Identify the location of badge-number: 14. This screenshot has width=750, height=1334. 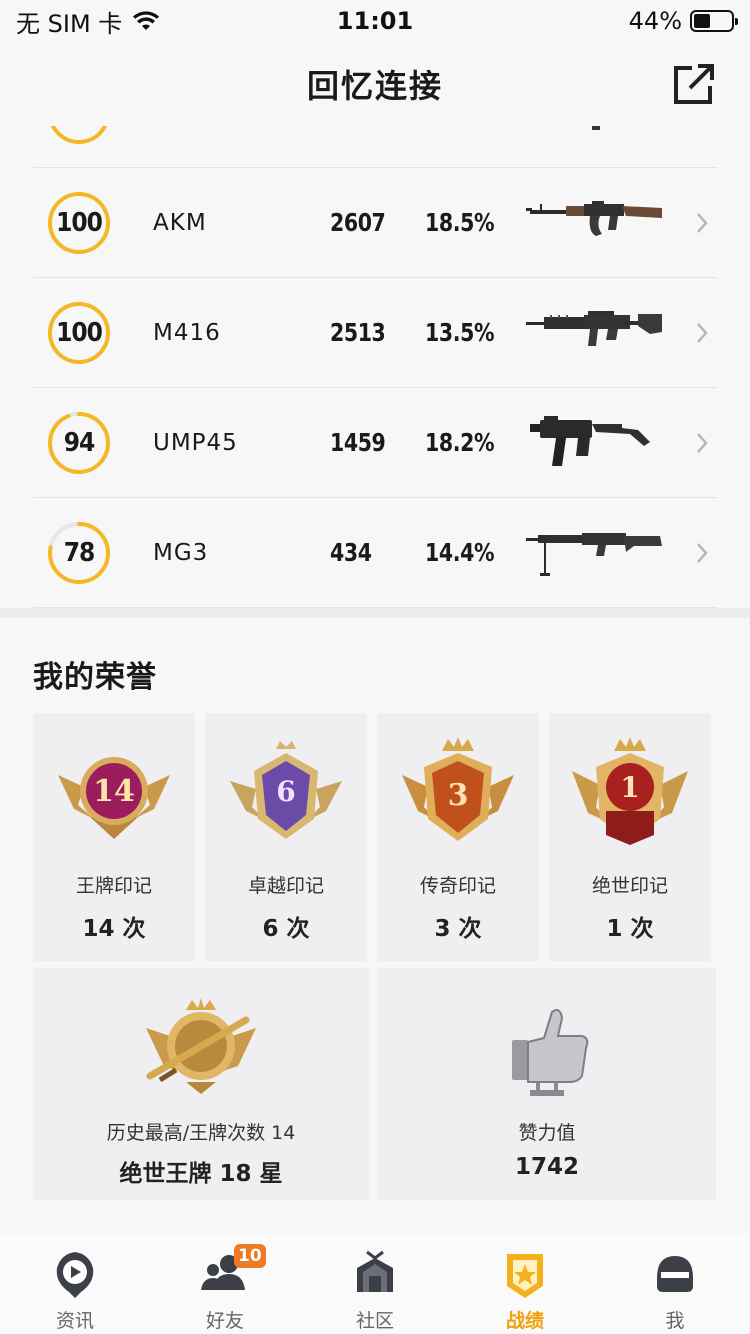
(114, 791).